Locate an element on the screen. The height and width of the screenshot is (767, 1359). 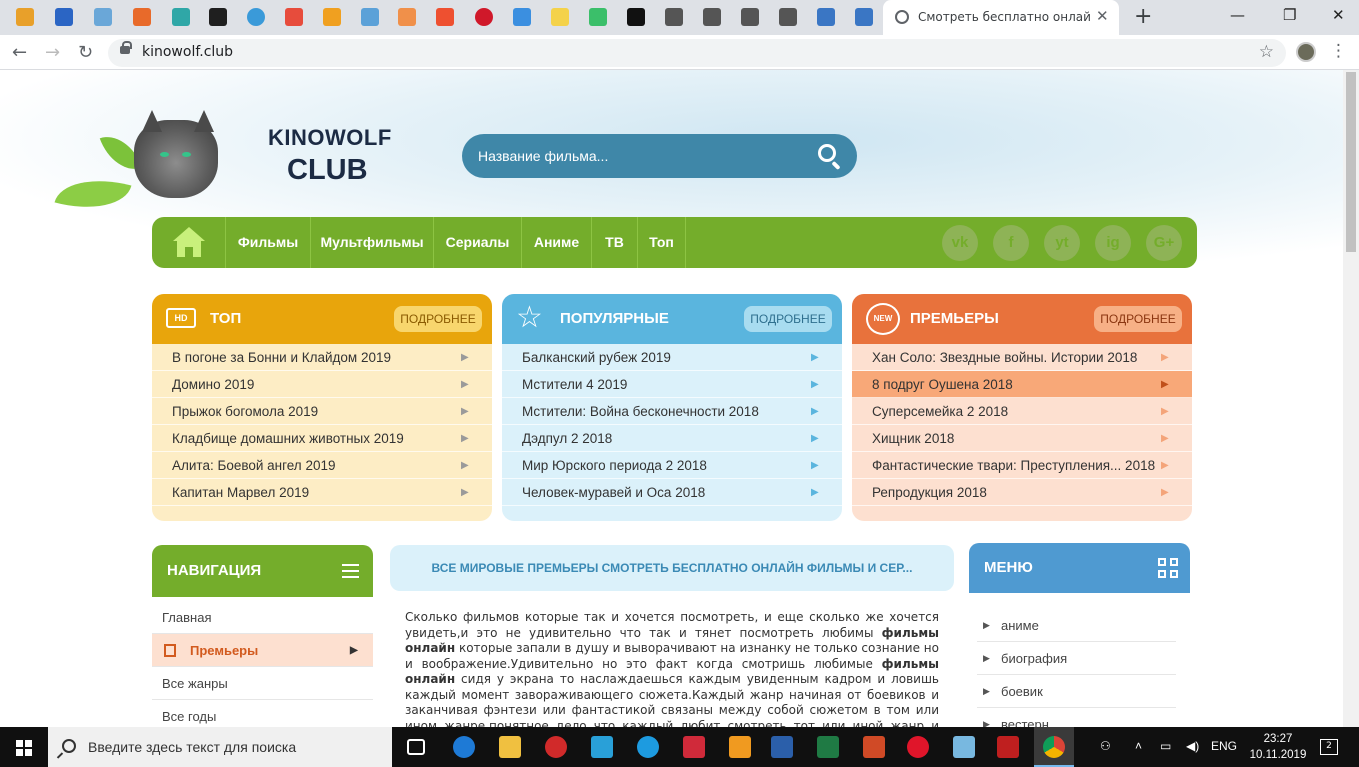
home-icon is located at coordinates (189, 242).